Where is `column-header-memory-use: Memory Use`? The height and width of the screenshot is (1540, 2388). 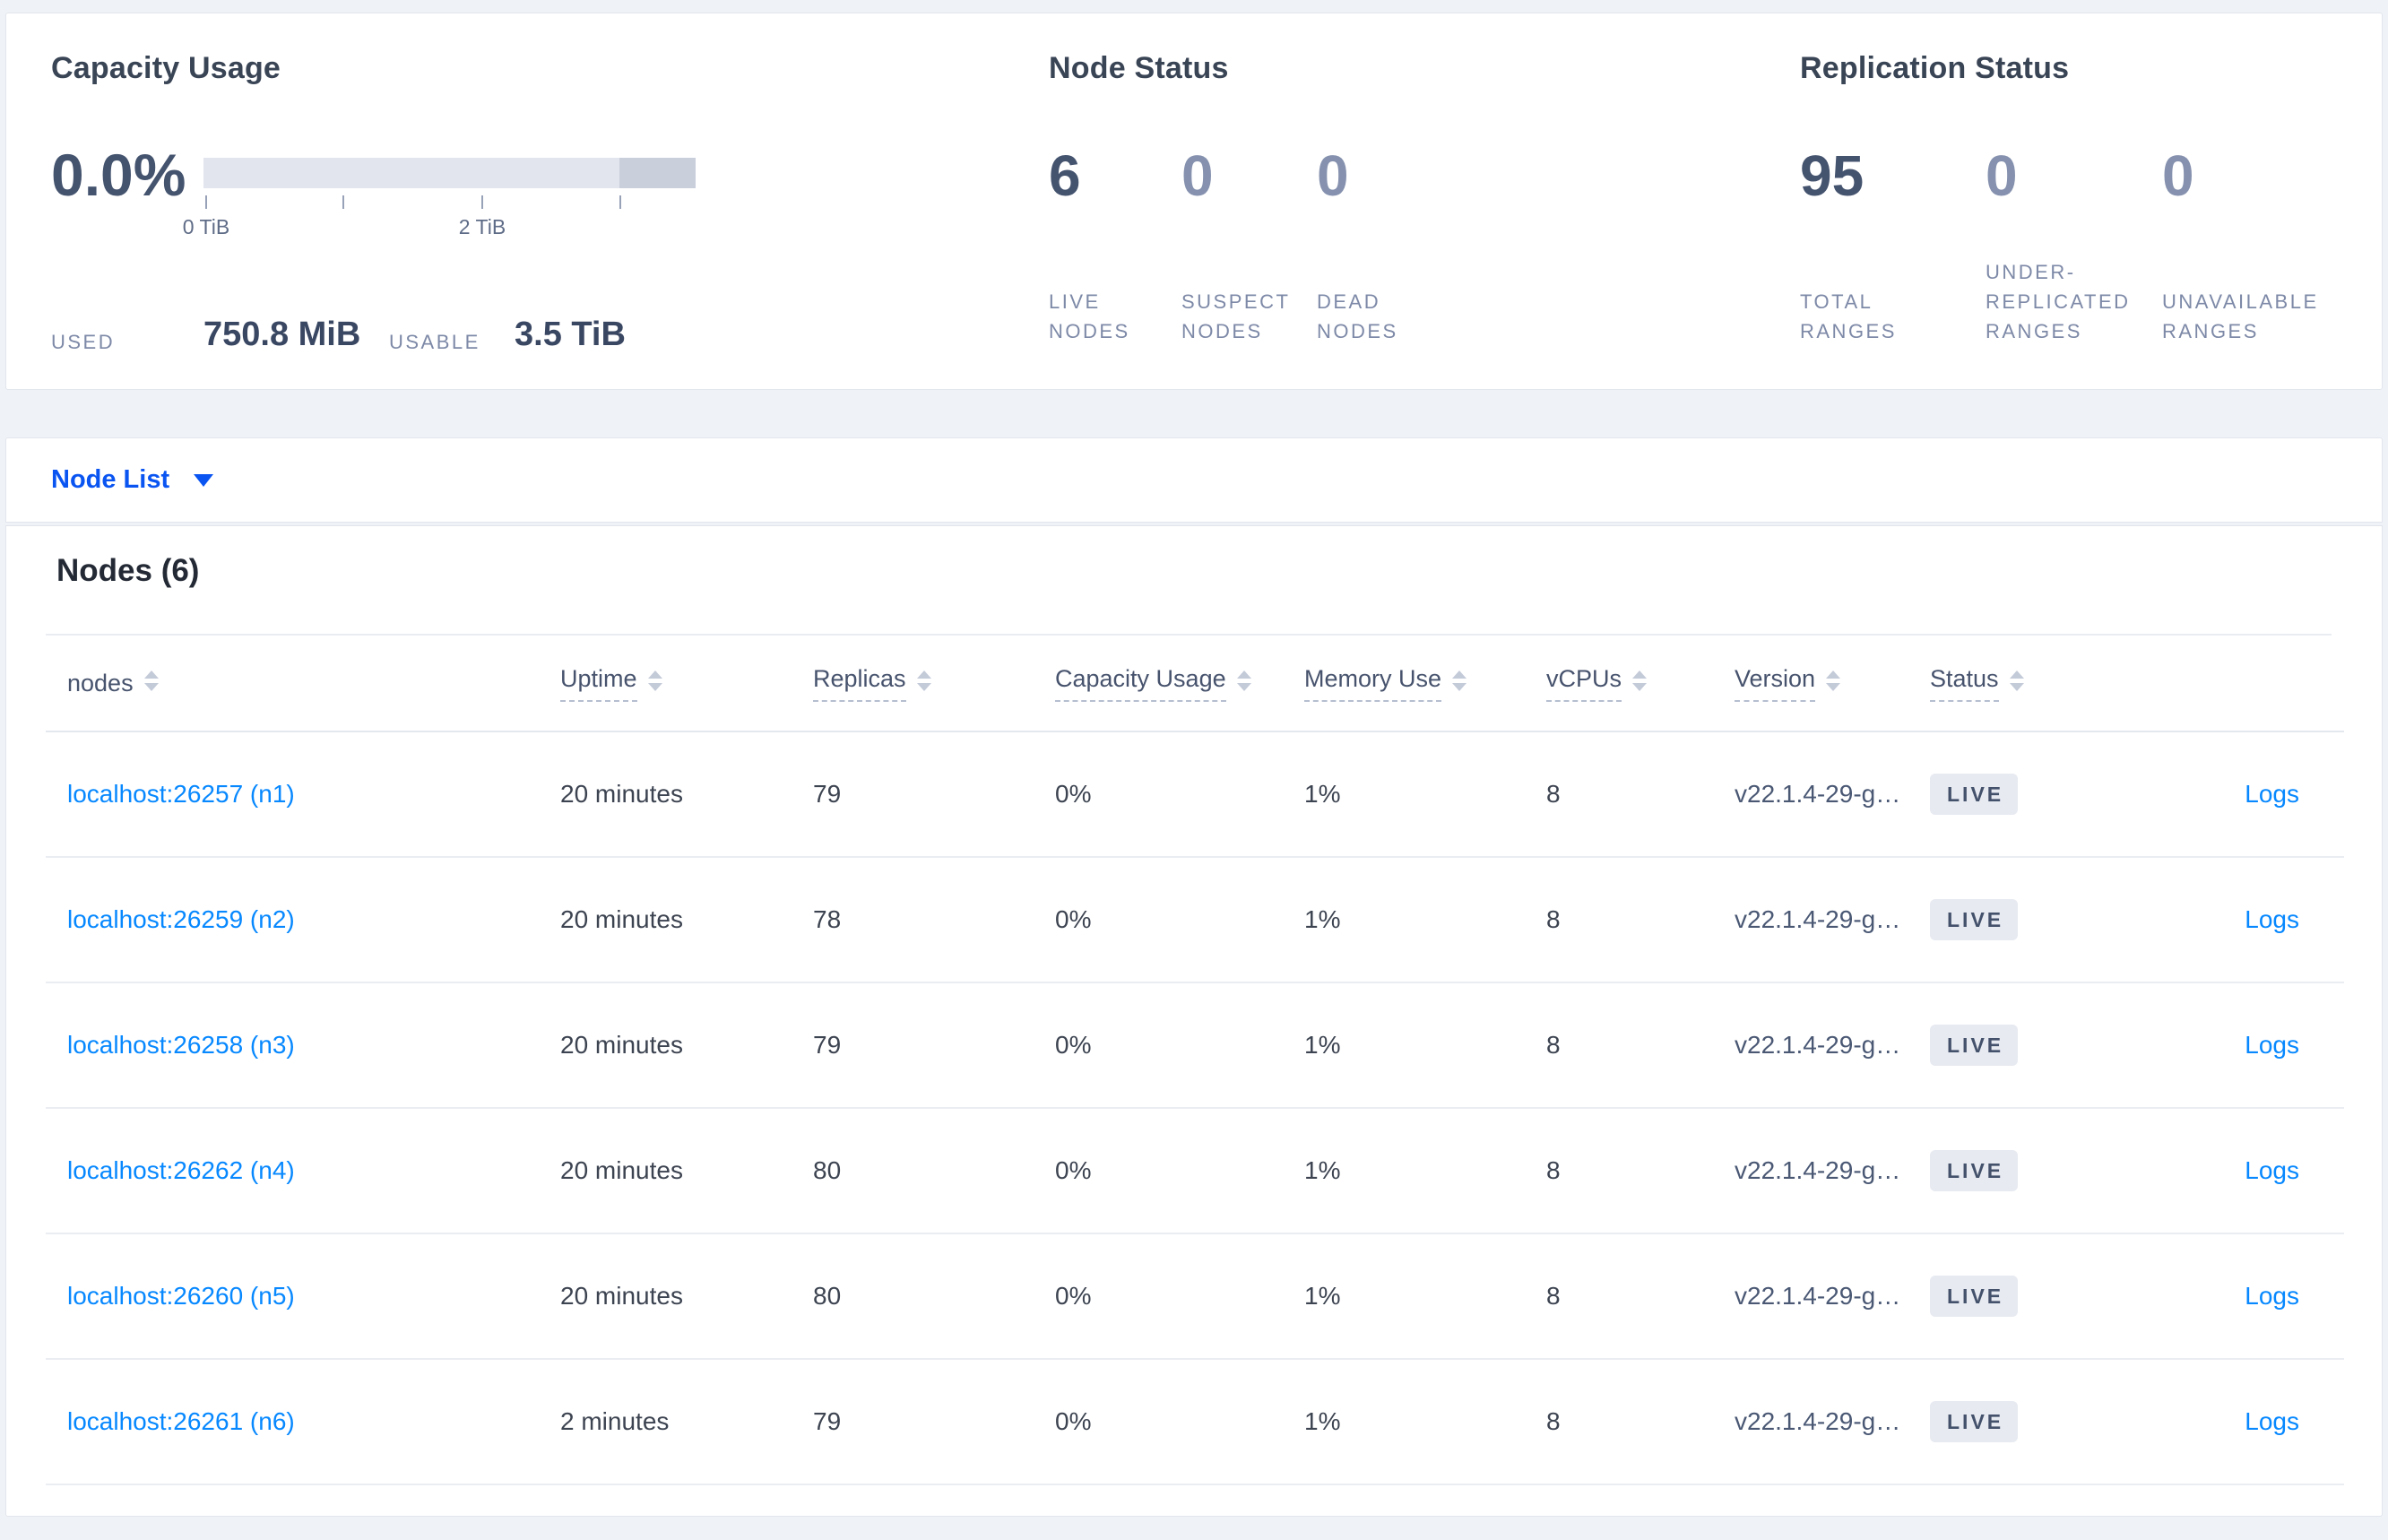 column-header-memory-use: Memory Use is located at coordinates (1404, 684).